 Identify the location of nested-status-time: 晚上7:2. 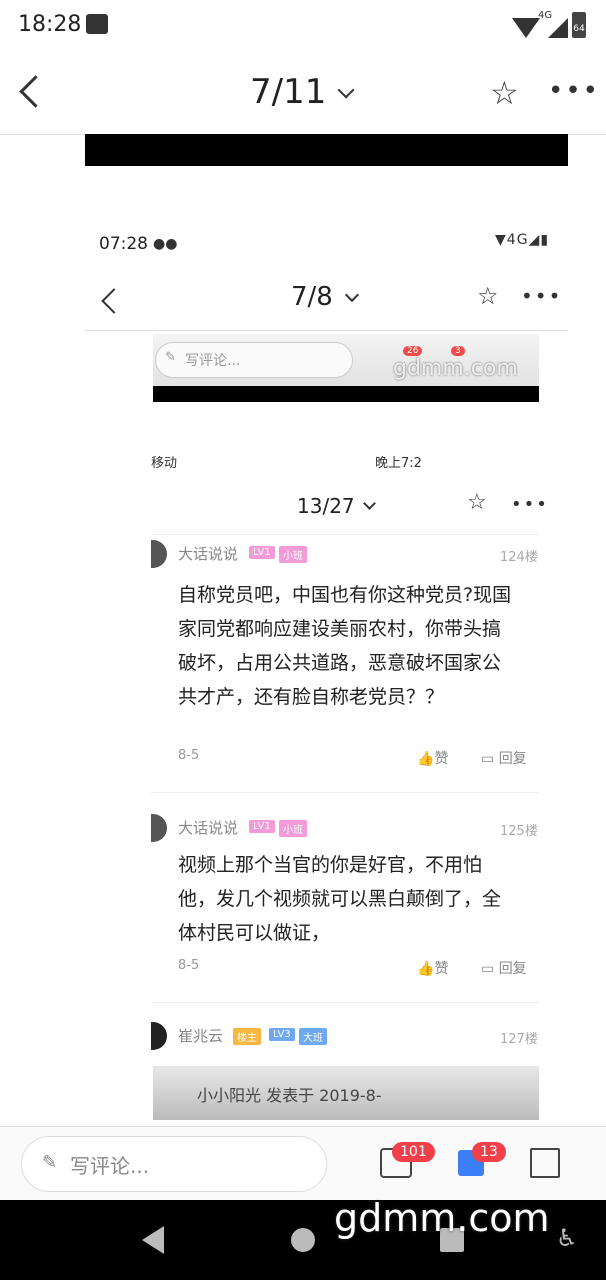
(398, 463).